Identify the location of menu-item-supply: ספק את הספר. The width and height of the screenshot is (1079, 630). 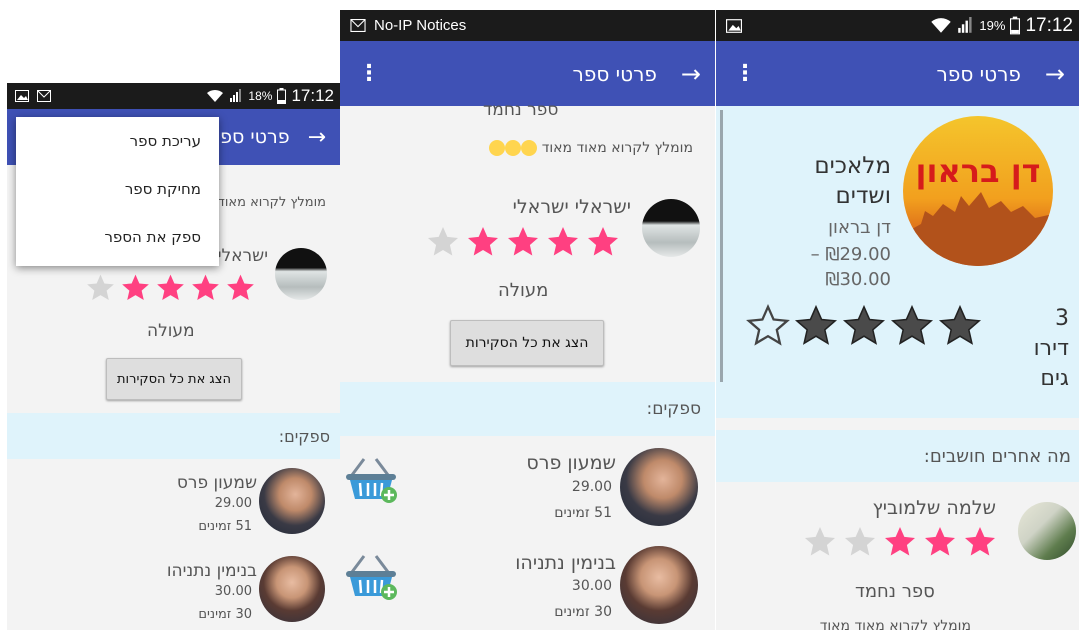
(117, 237).